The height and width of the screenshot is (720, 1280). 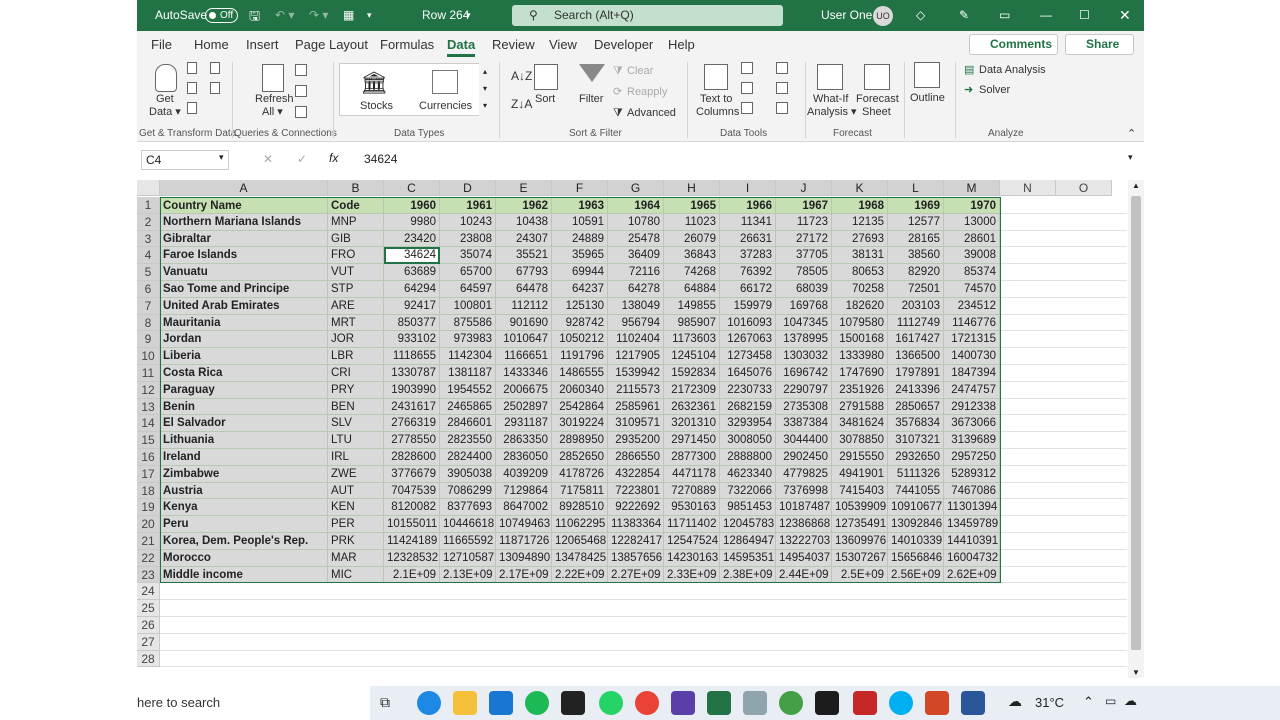 I want to click on table-cell: 37705, so click(x=804, y=256).